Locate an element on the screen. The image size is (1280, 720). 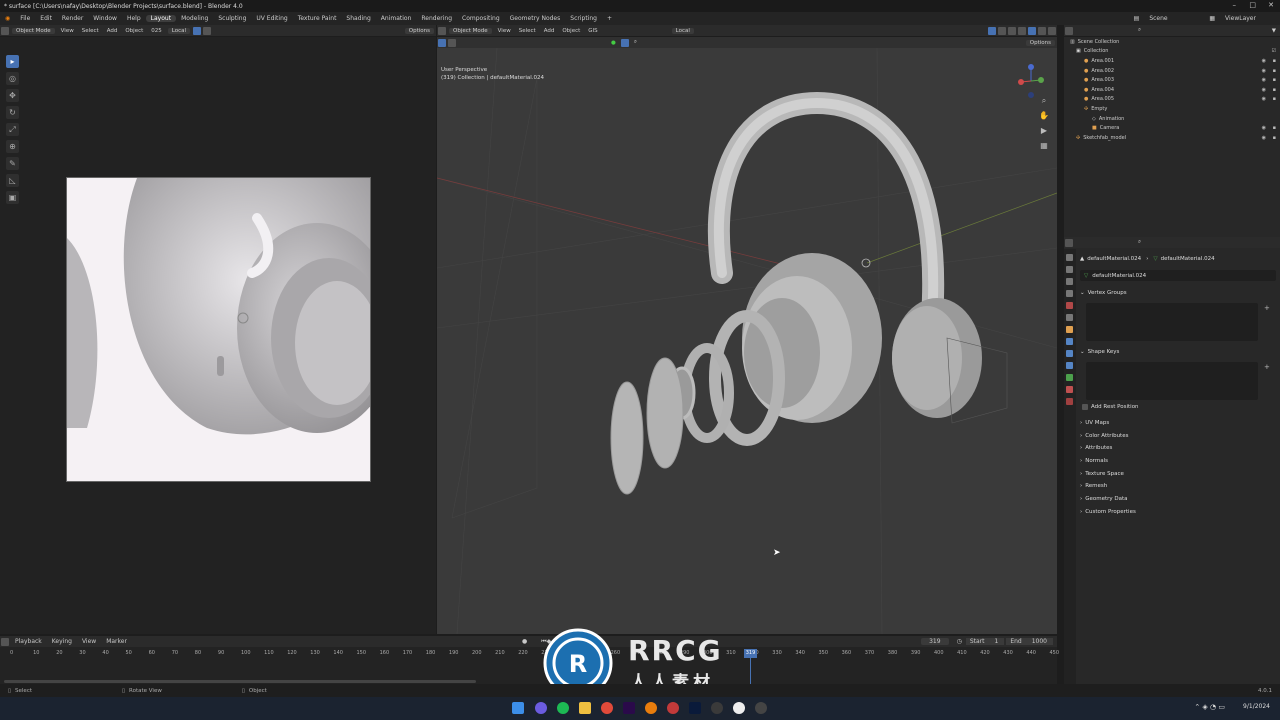
stopwatch-icon: ◷ is located at coordinates (959, 641).